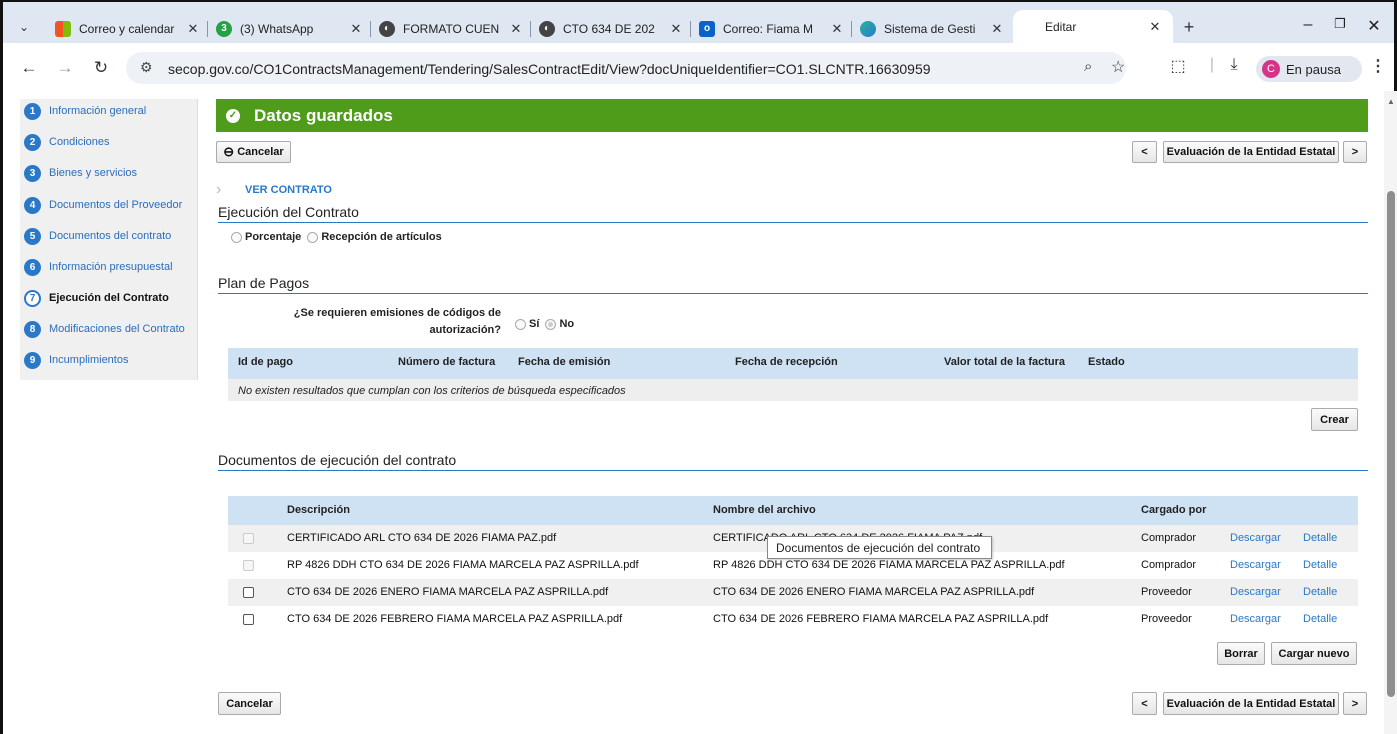  What do you see at coordinates (381, 237) in the screenshot?
I see `radio-label: Recepción de artículos` at bounding box center [381, 237].